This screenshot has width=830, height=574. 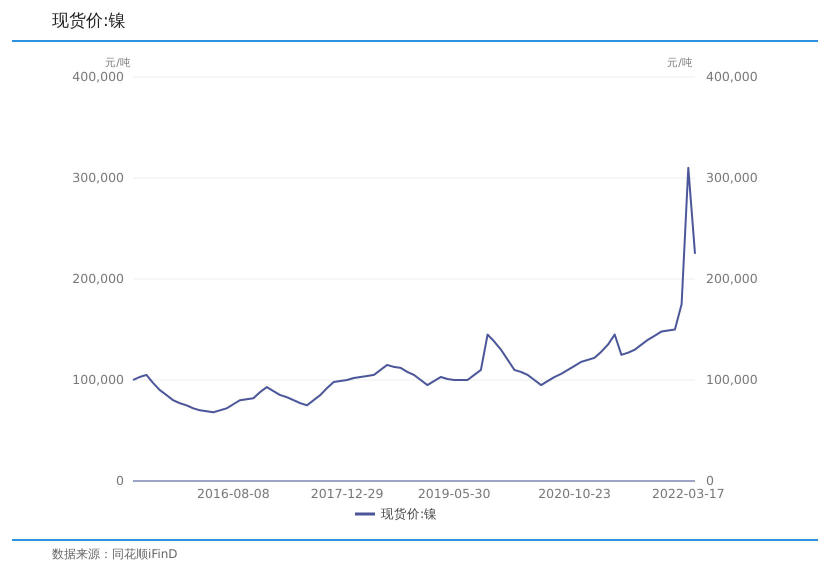 What do you see at coordinates (365, 514) in the screenshot?
I see `legend-line-icon` at bounding box center [365, 514].